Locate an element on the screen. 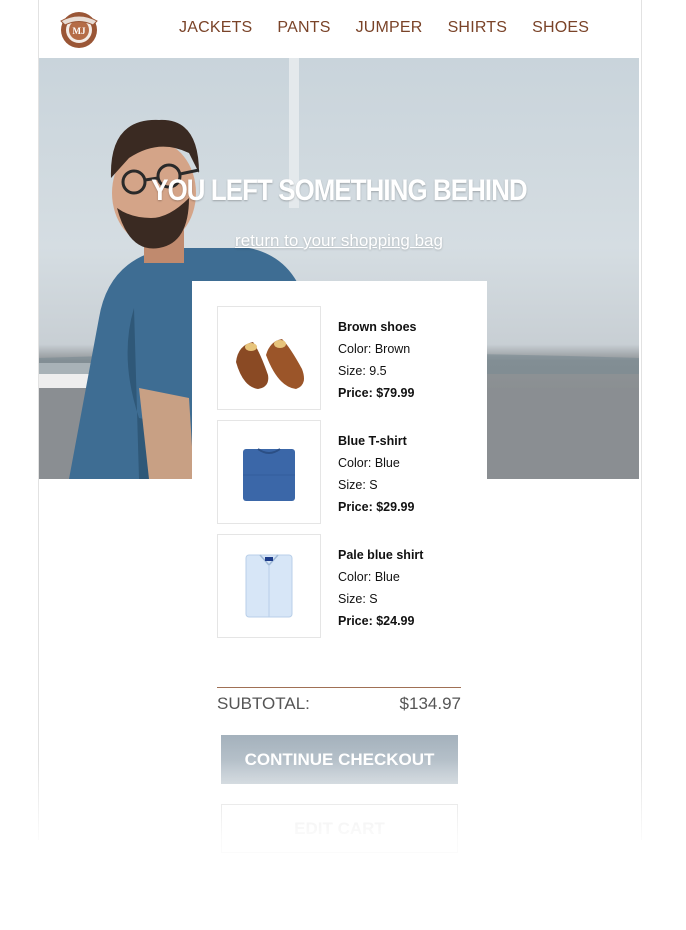 The image size is (686, 930). nav-pants: PANTS is located at coordinates (303, 28).